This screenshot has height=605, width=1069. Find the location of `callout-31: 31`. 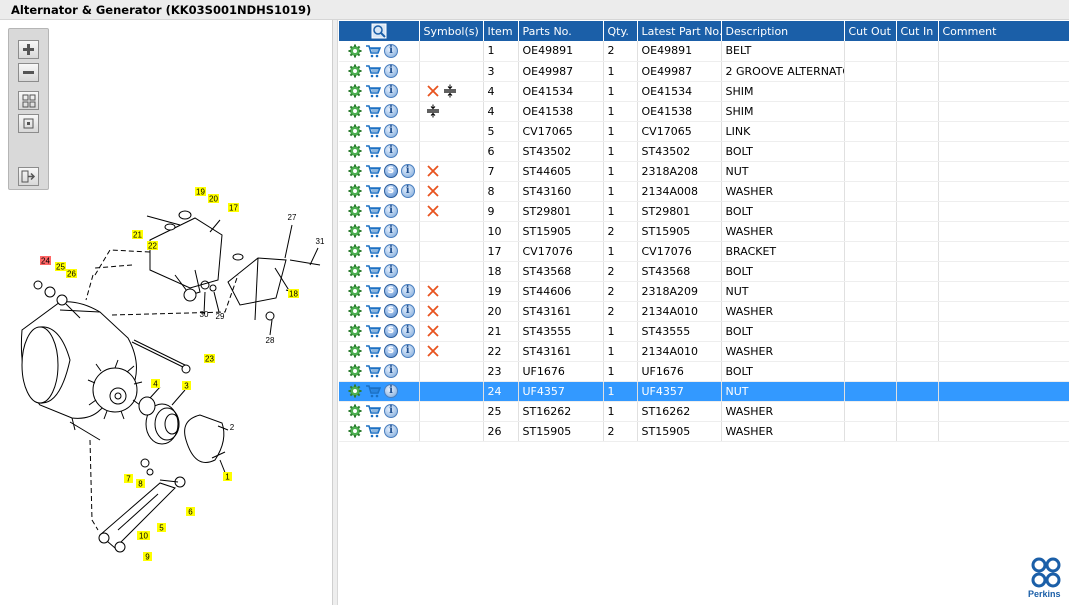

callout-31: 31 is located at coordinates (320, 241).